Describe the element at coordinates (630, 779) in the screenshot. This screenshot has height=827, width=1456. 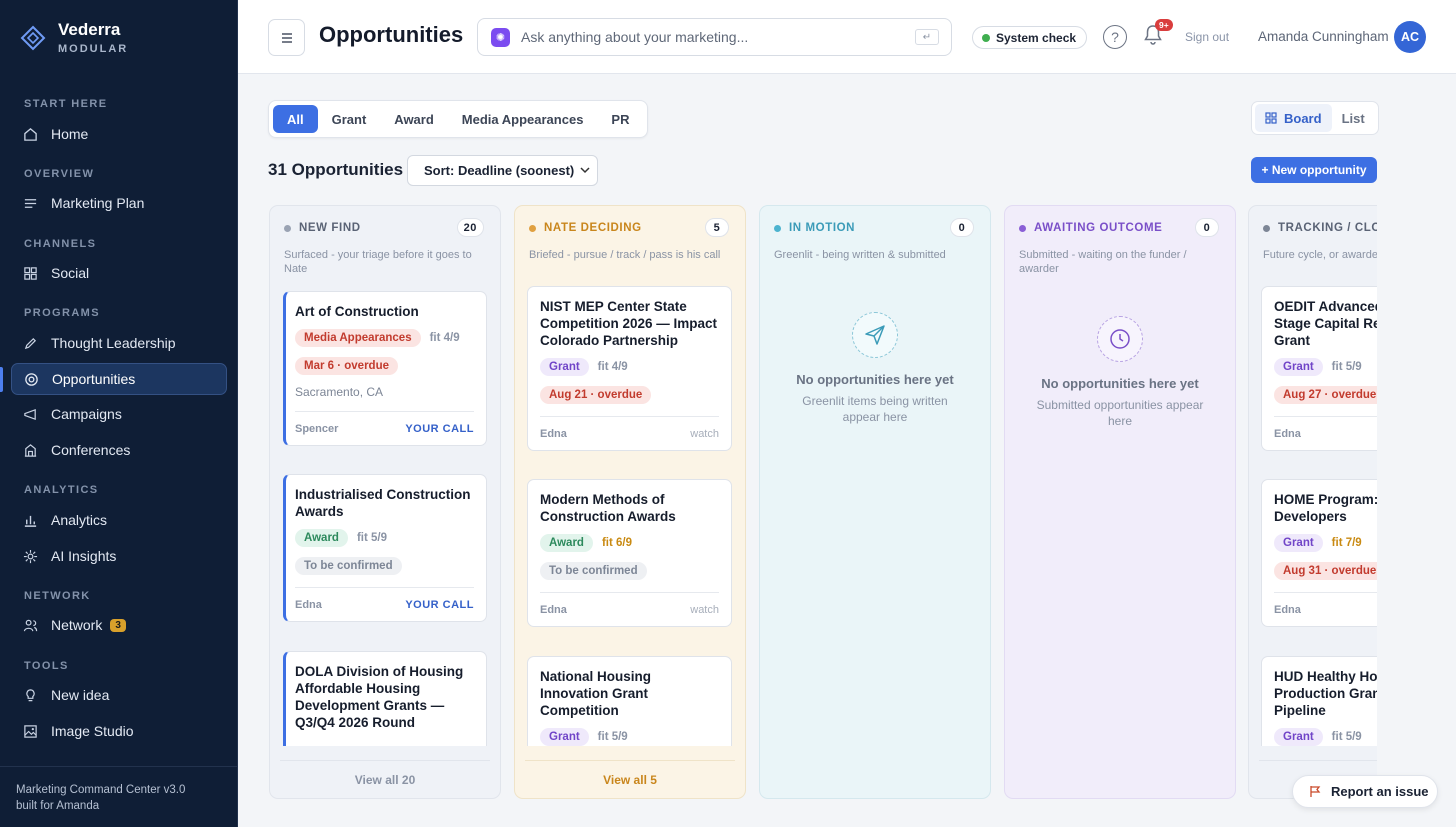
I see `view-all-link: View all 5` at that location.